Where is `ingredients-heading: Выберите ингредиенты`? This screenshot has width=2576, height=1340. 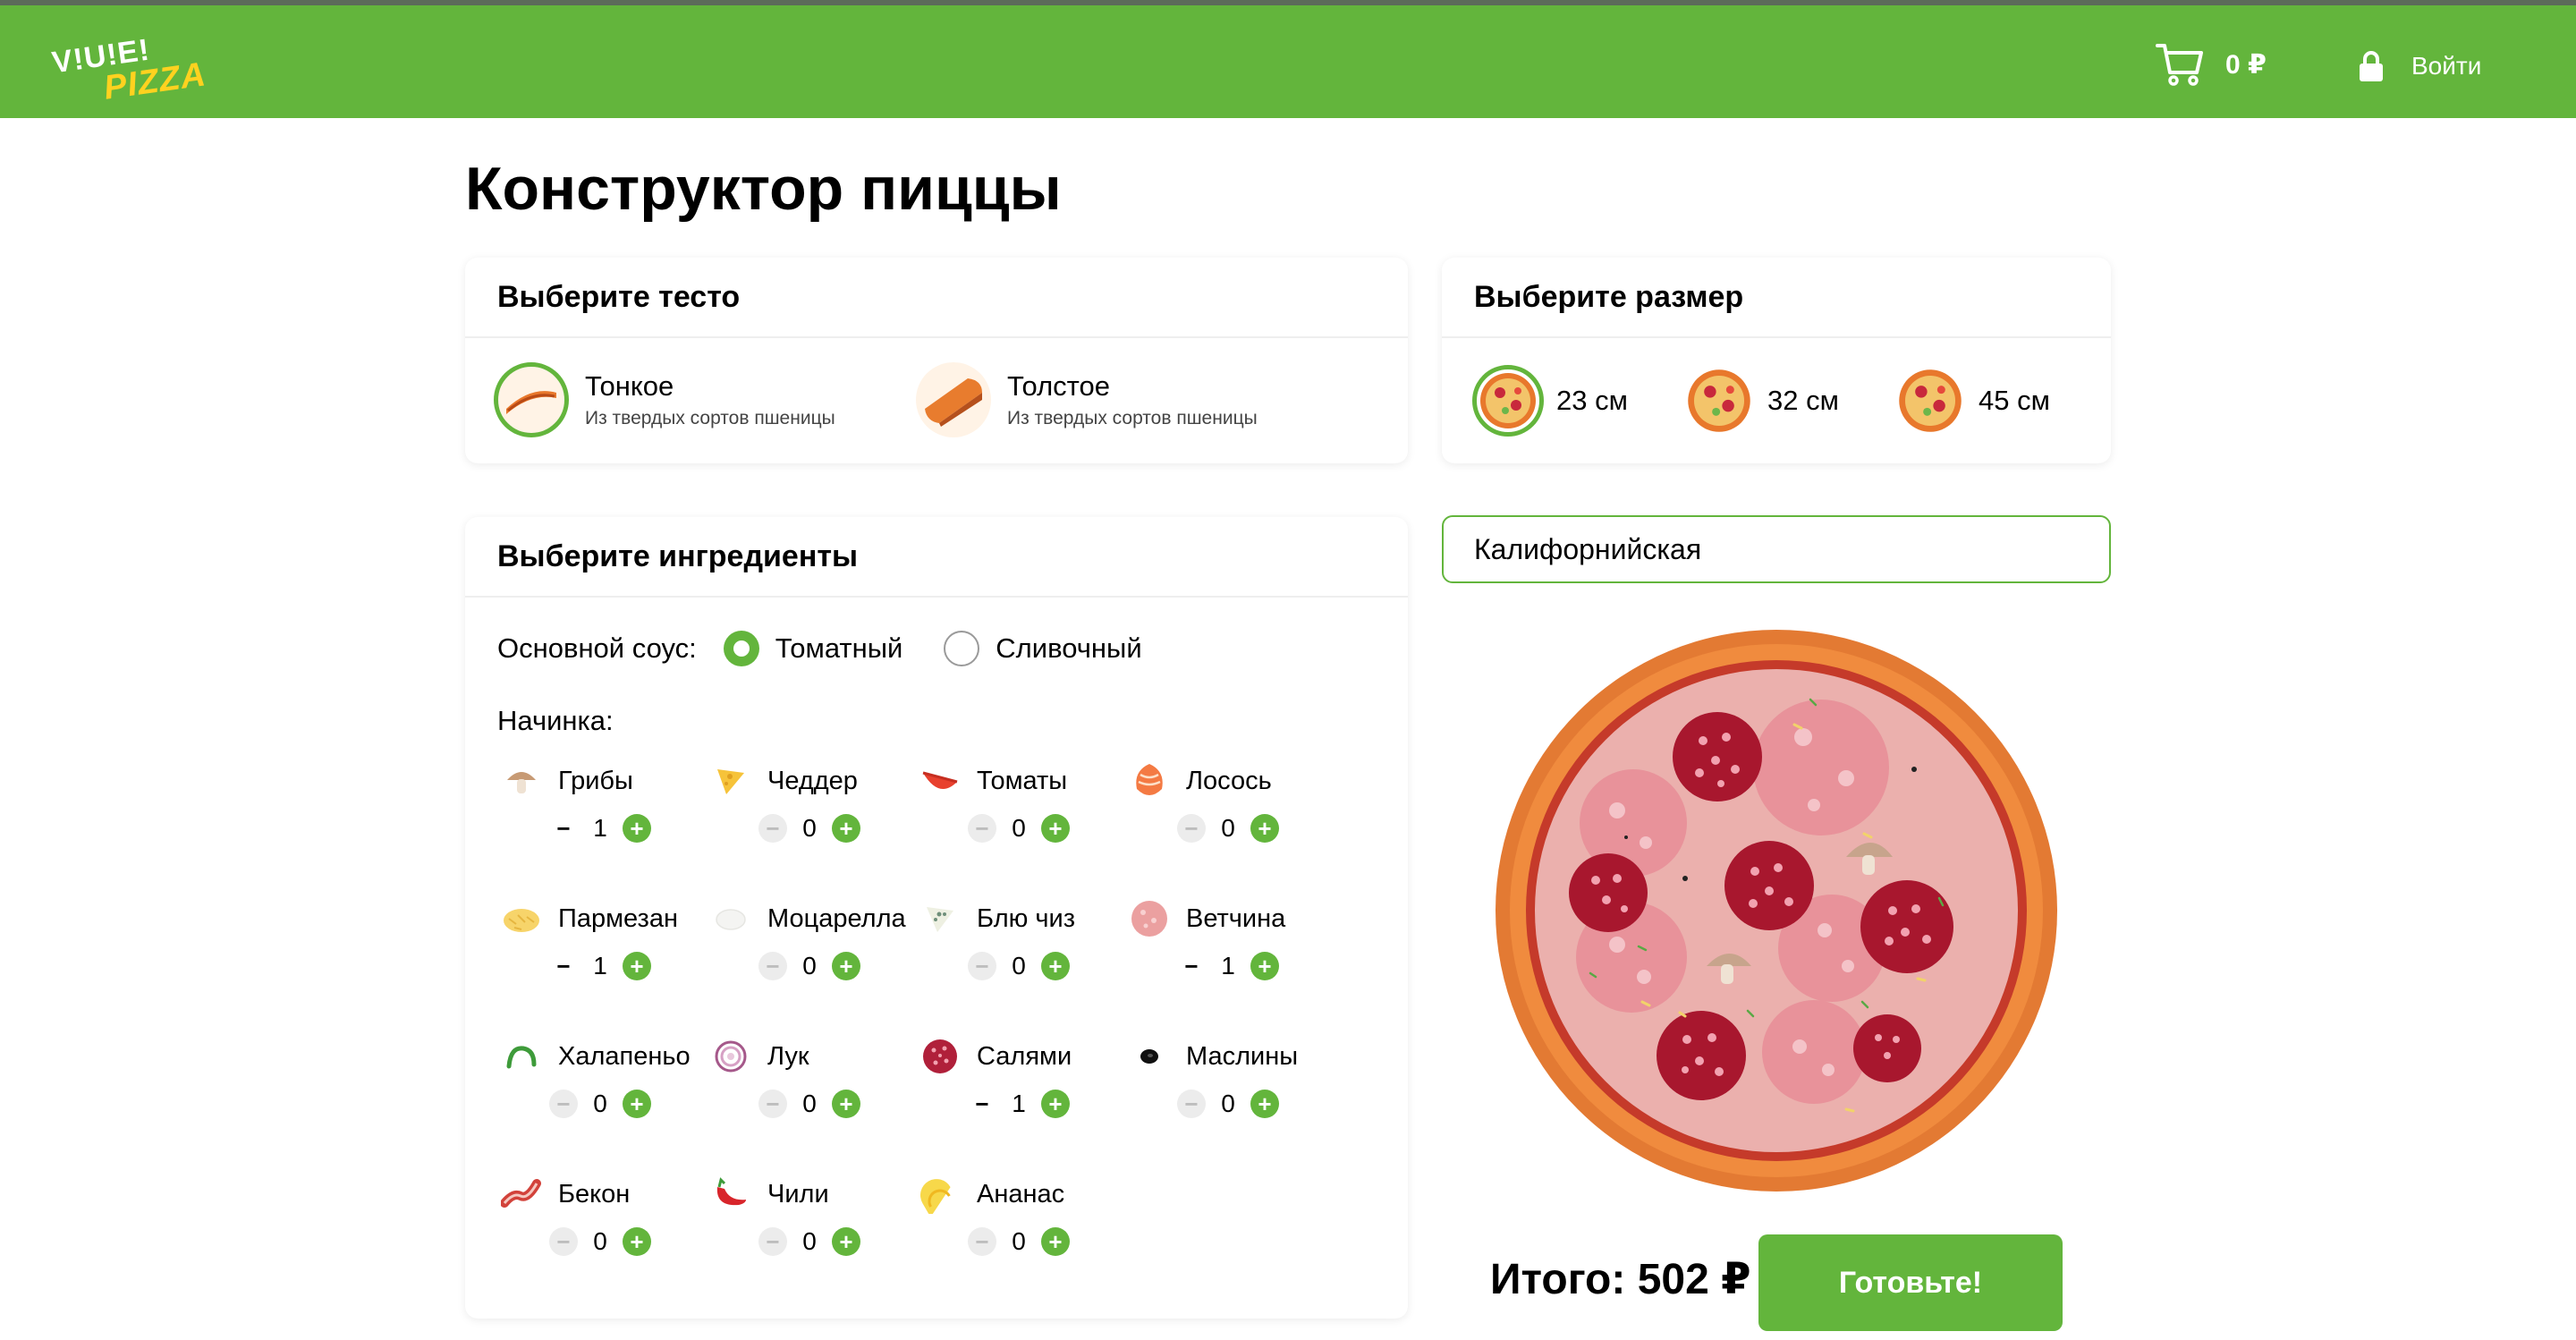 ingredients-heading: Выберите ингредиенты is located at coordinates (936, 557).